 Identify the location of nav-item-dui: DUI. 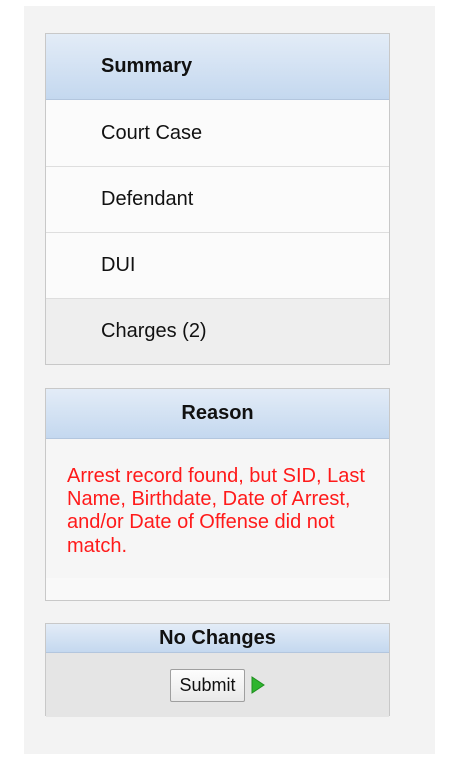
(217, 265).